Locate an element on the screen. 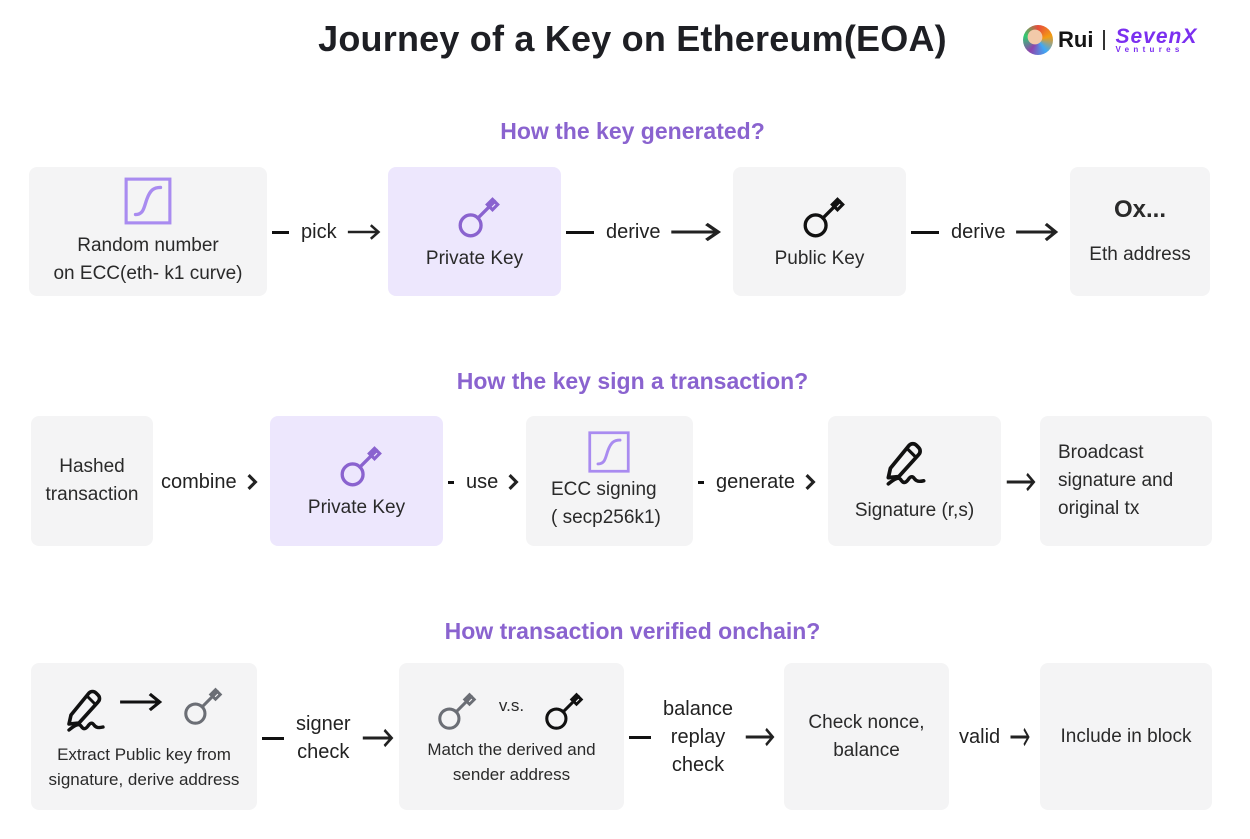 Image resolution: width=1250 pixels, height=839 pixels. connector-pick: pick is located at coordinates (326, 232).